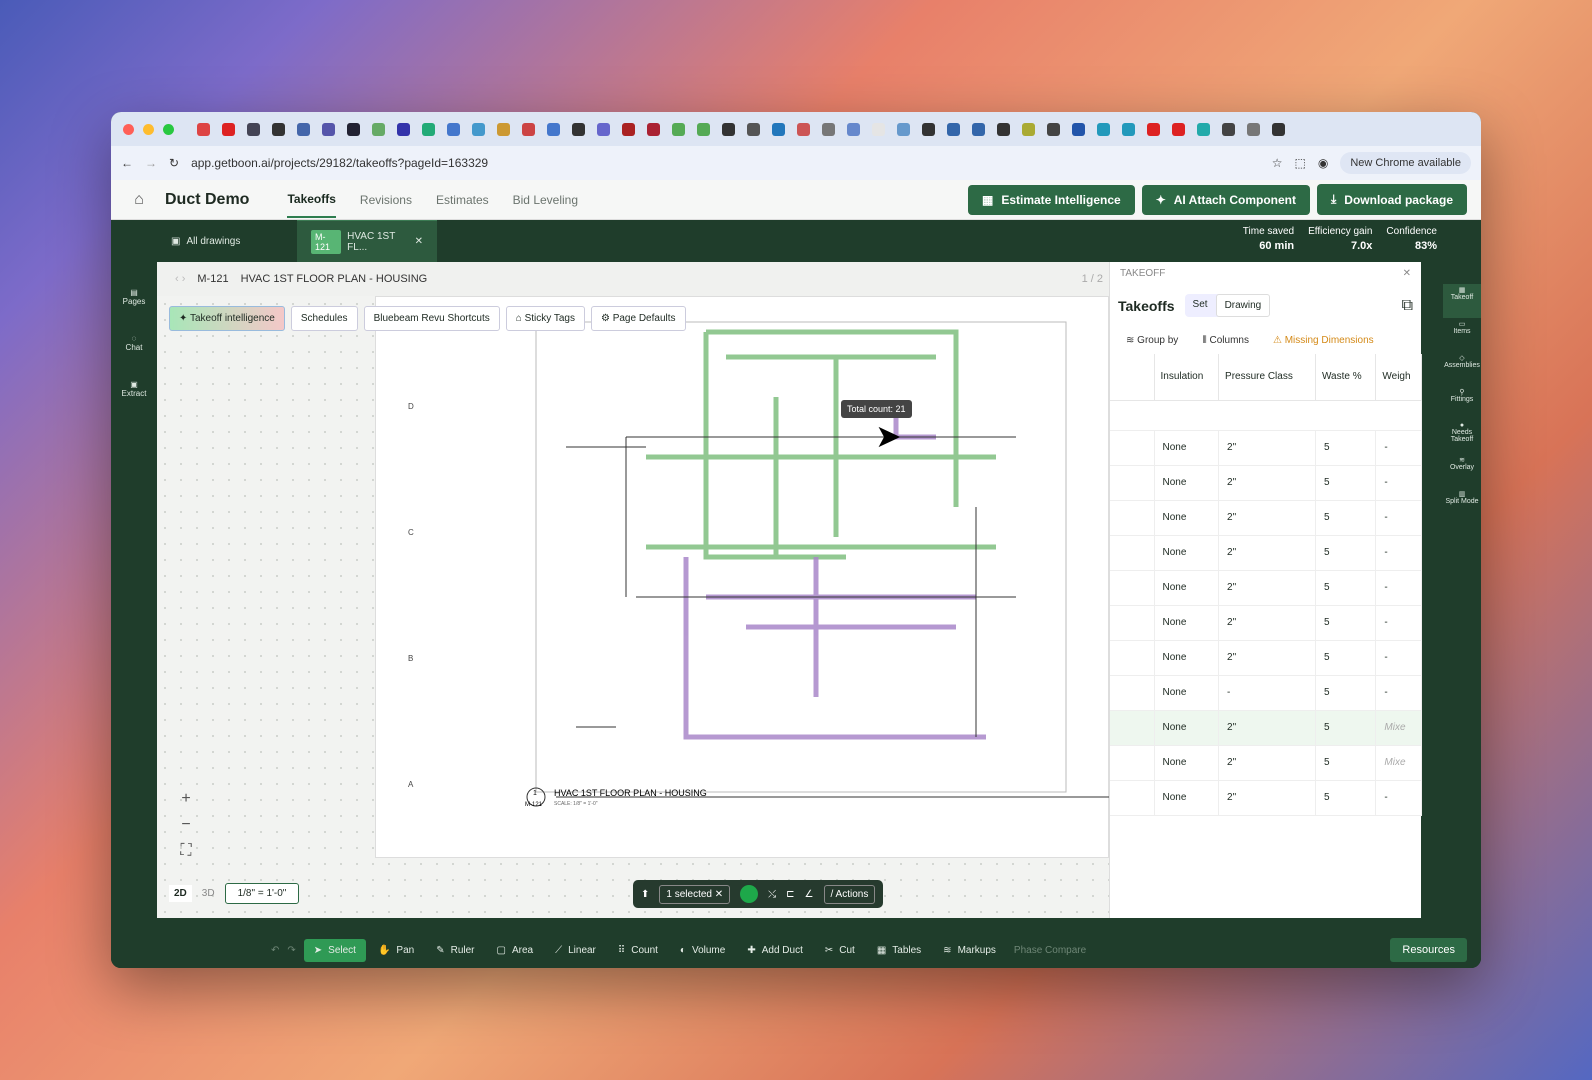  I want to click on zoom-in-icon: +, so click(186, 803).